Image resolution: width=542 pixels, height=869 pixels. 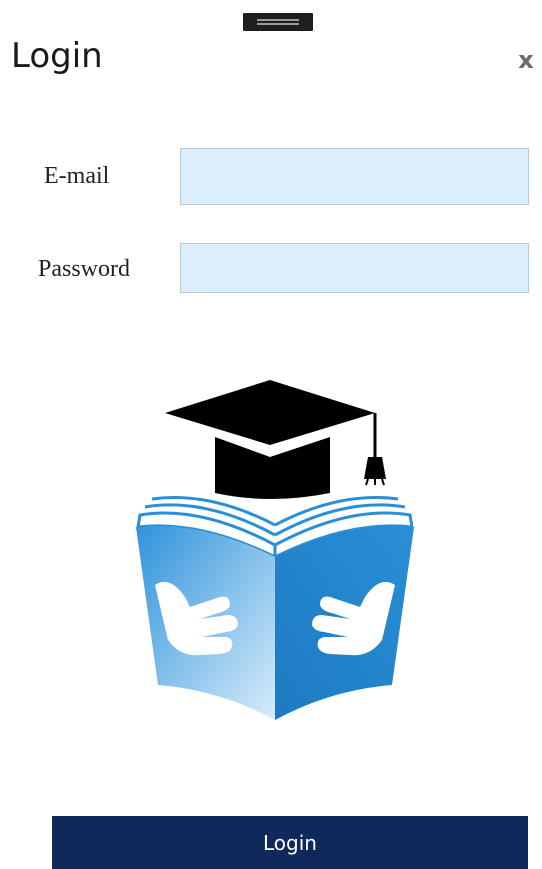 What do you see at coordinates (275, 439) in the screenshot?
I see `graduation-cap-icon` at bounding box center [275, 439].